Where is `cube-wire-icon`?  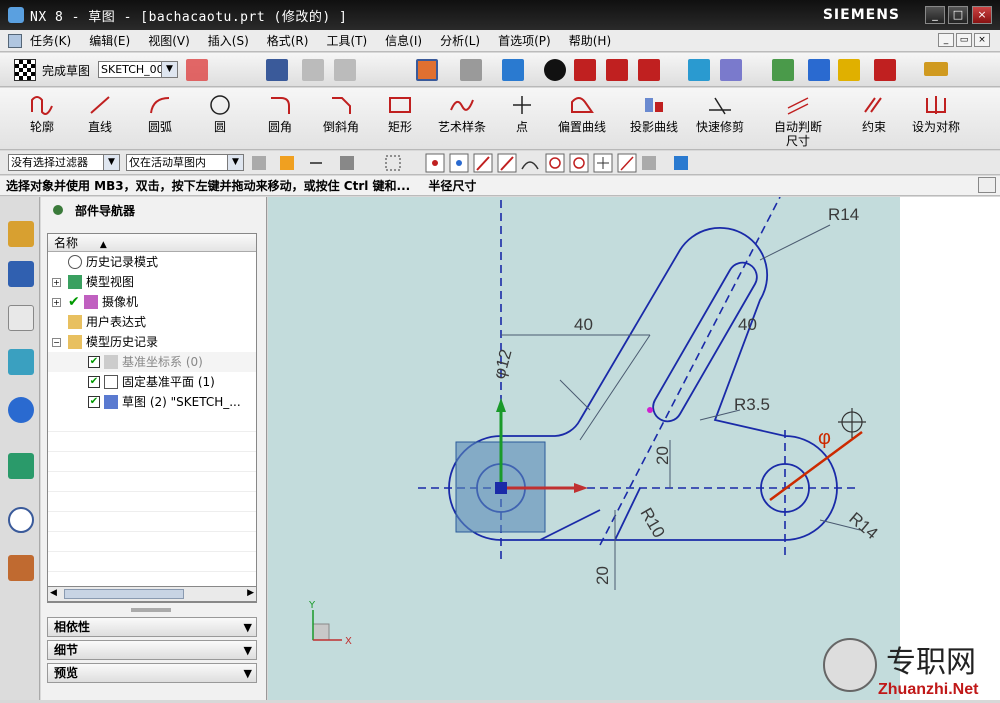
cube-wire-icon is located at coordinates (617, 70).